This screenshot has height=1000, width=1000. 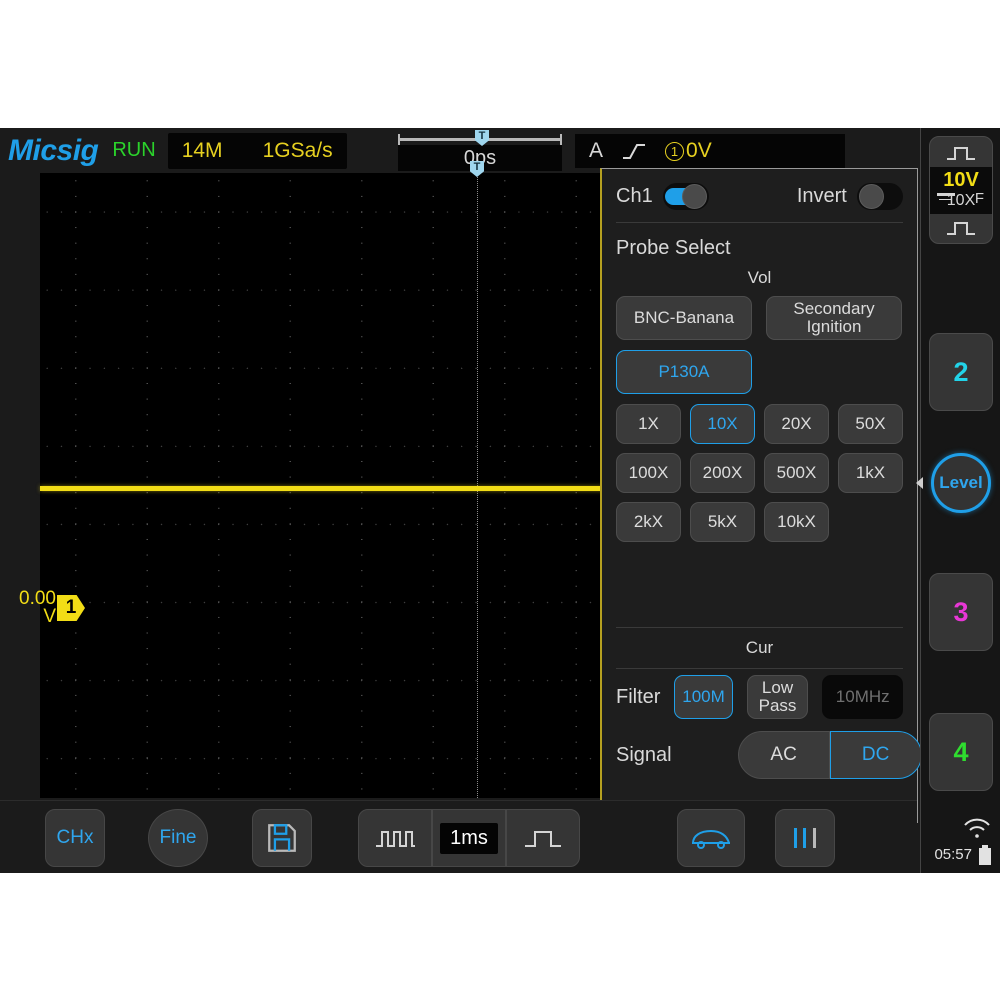 I want to click on coupling-dc-button: DC, so click(x=875, y=755).